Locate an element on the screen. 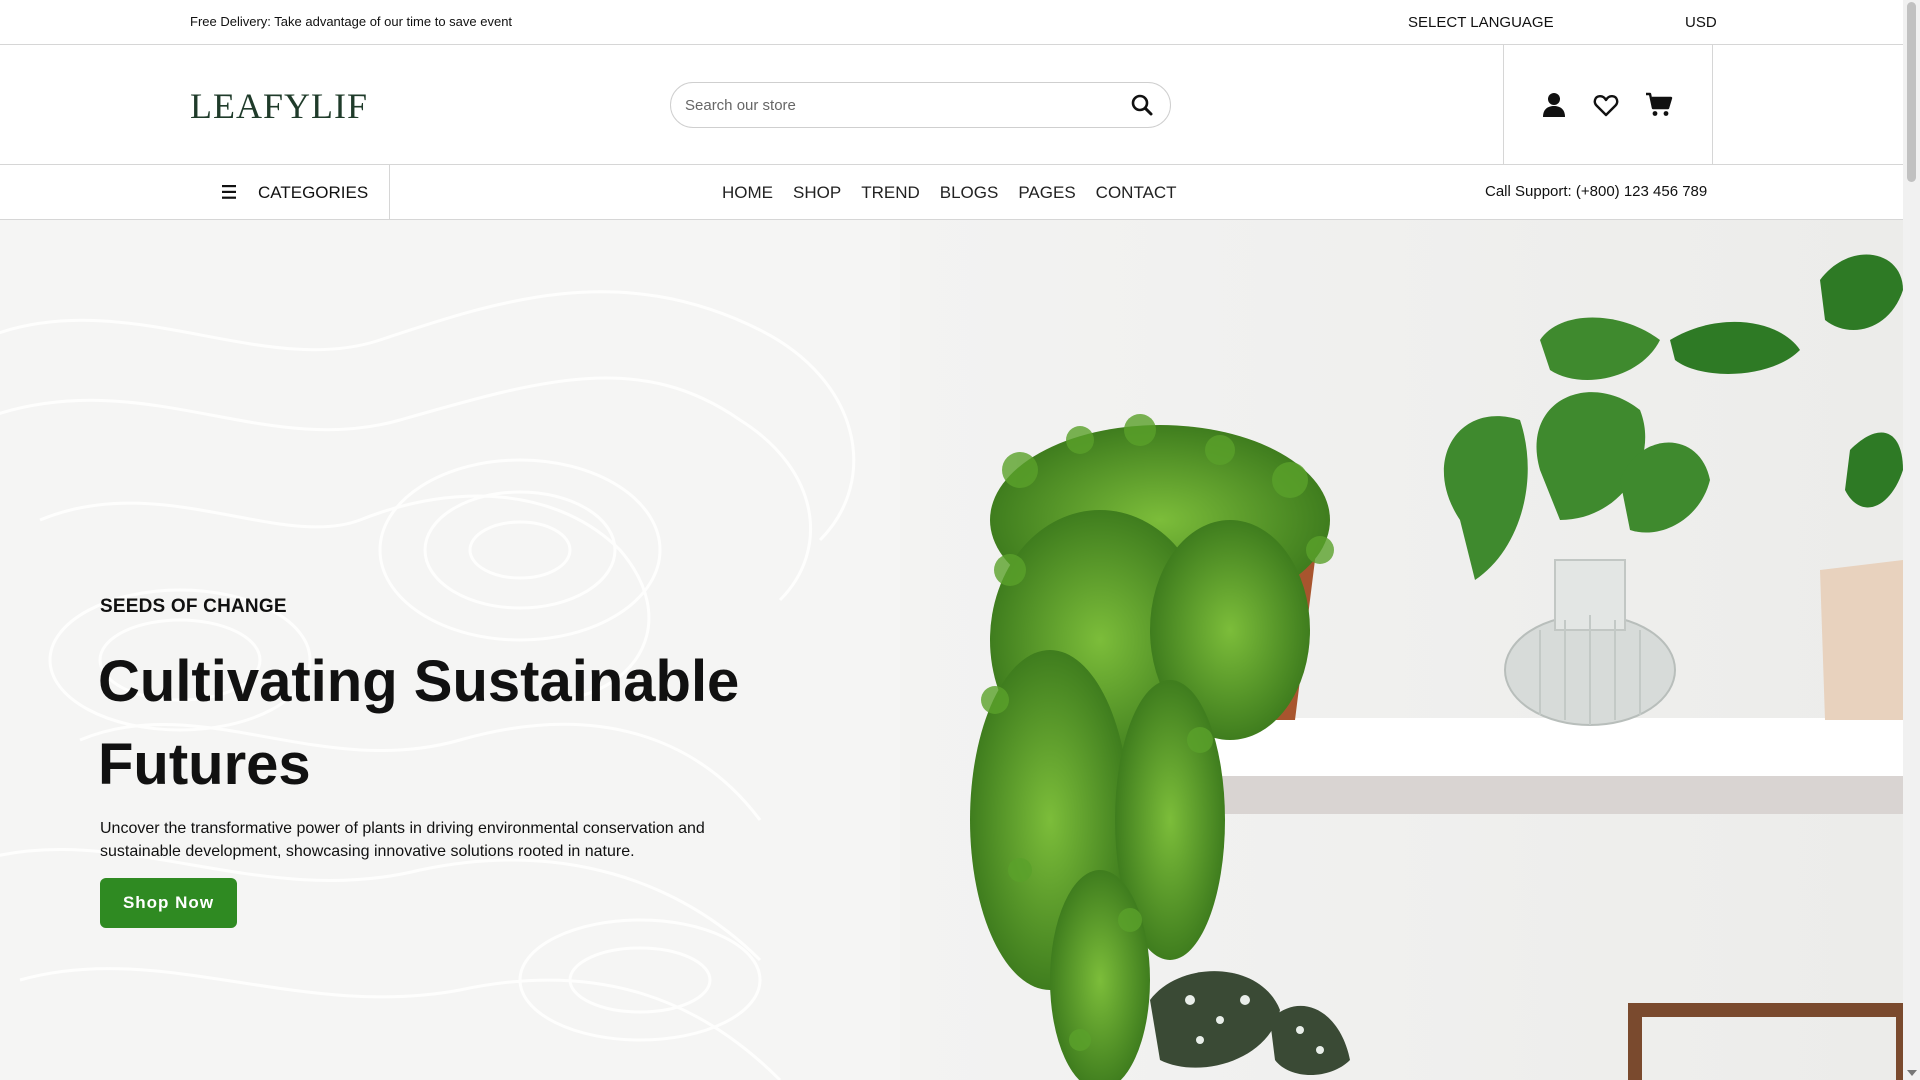 This screenshot has width=1920, height=1080. cart-icon is located at coordinates (1659, 105).